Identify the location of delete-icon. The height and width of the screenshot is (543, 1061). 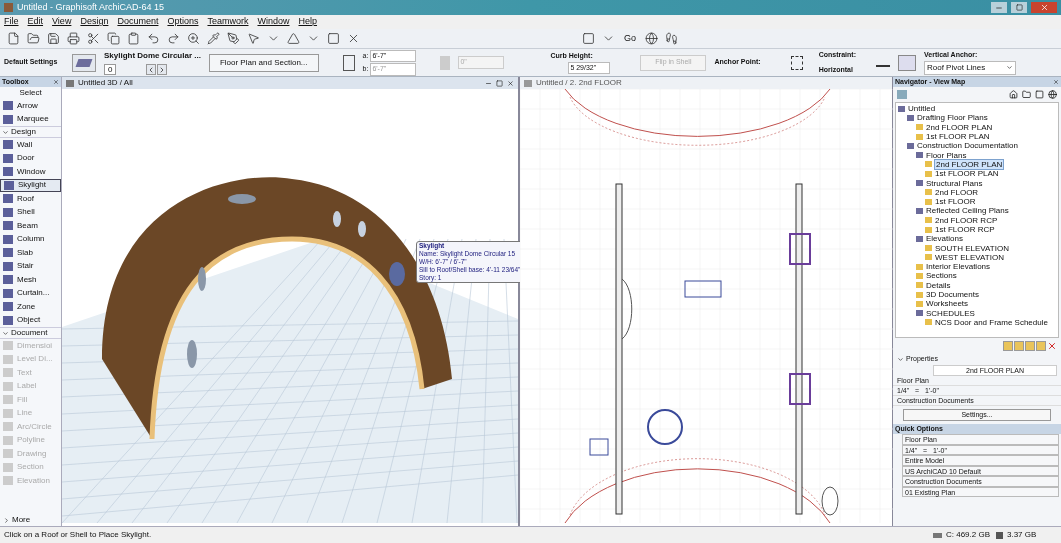
(1052, 346).